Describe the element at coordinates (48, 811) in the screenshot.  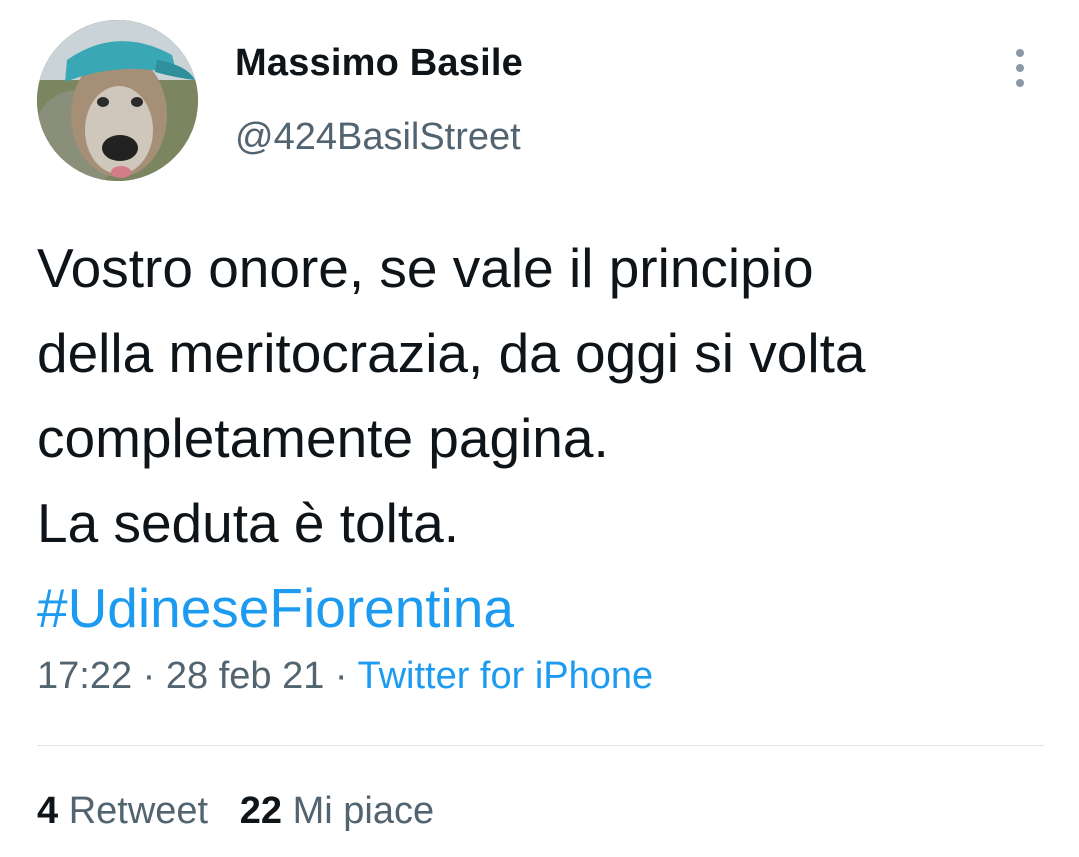
I see `retweets-count: 4` at that location.